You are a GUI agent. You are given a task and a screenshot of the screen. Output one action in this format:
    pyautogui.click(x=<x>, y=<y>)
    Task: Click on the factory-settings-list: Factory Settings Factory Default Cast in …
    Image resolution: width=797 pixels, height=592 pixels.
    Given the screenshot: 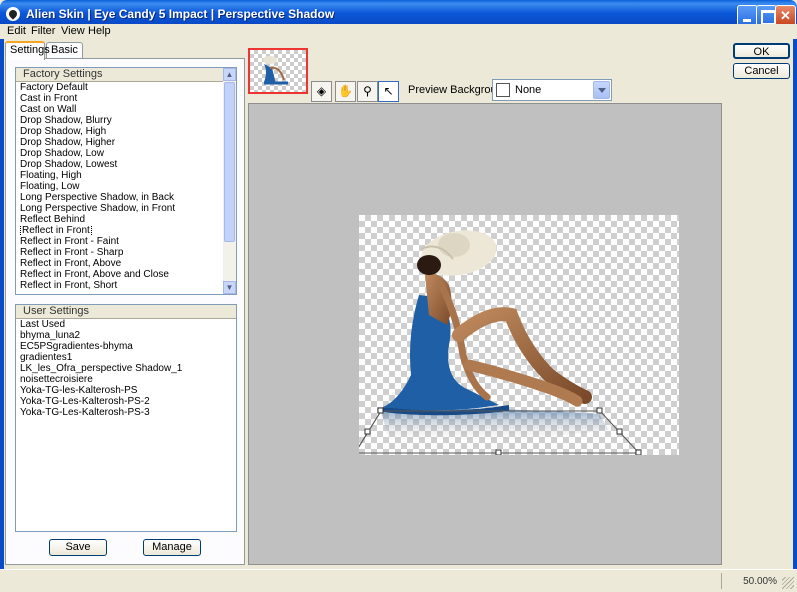 What is the action you would take?
    pyautogui.click(x=126, y=181)
    